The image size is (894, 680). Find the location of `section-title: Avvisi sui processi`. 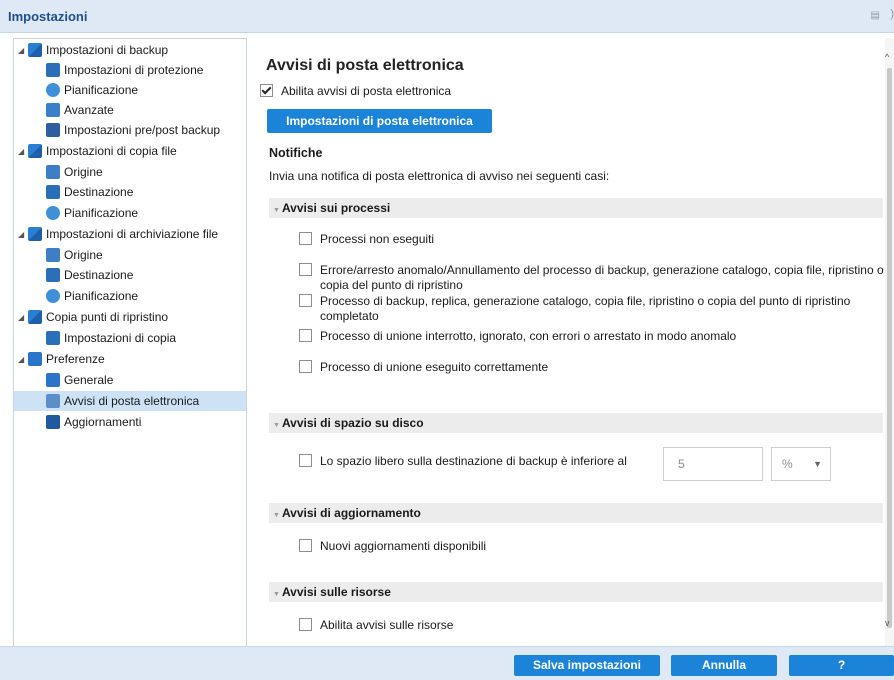

section-title: Avvisi sui processi is located at coordinates (336, 208).